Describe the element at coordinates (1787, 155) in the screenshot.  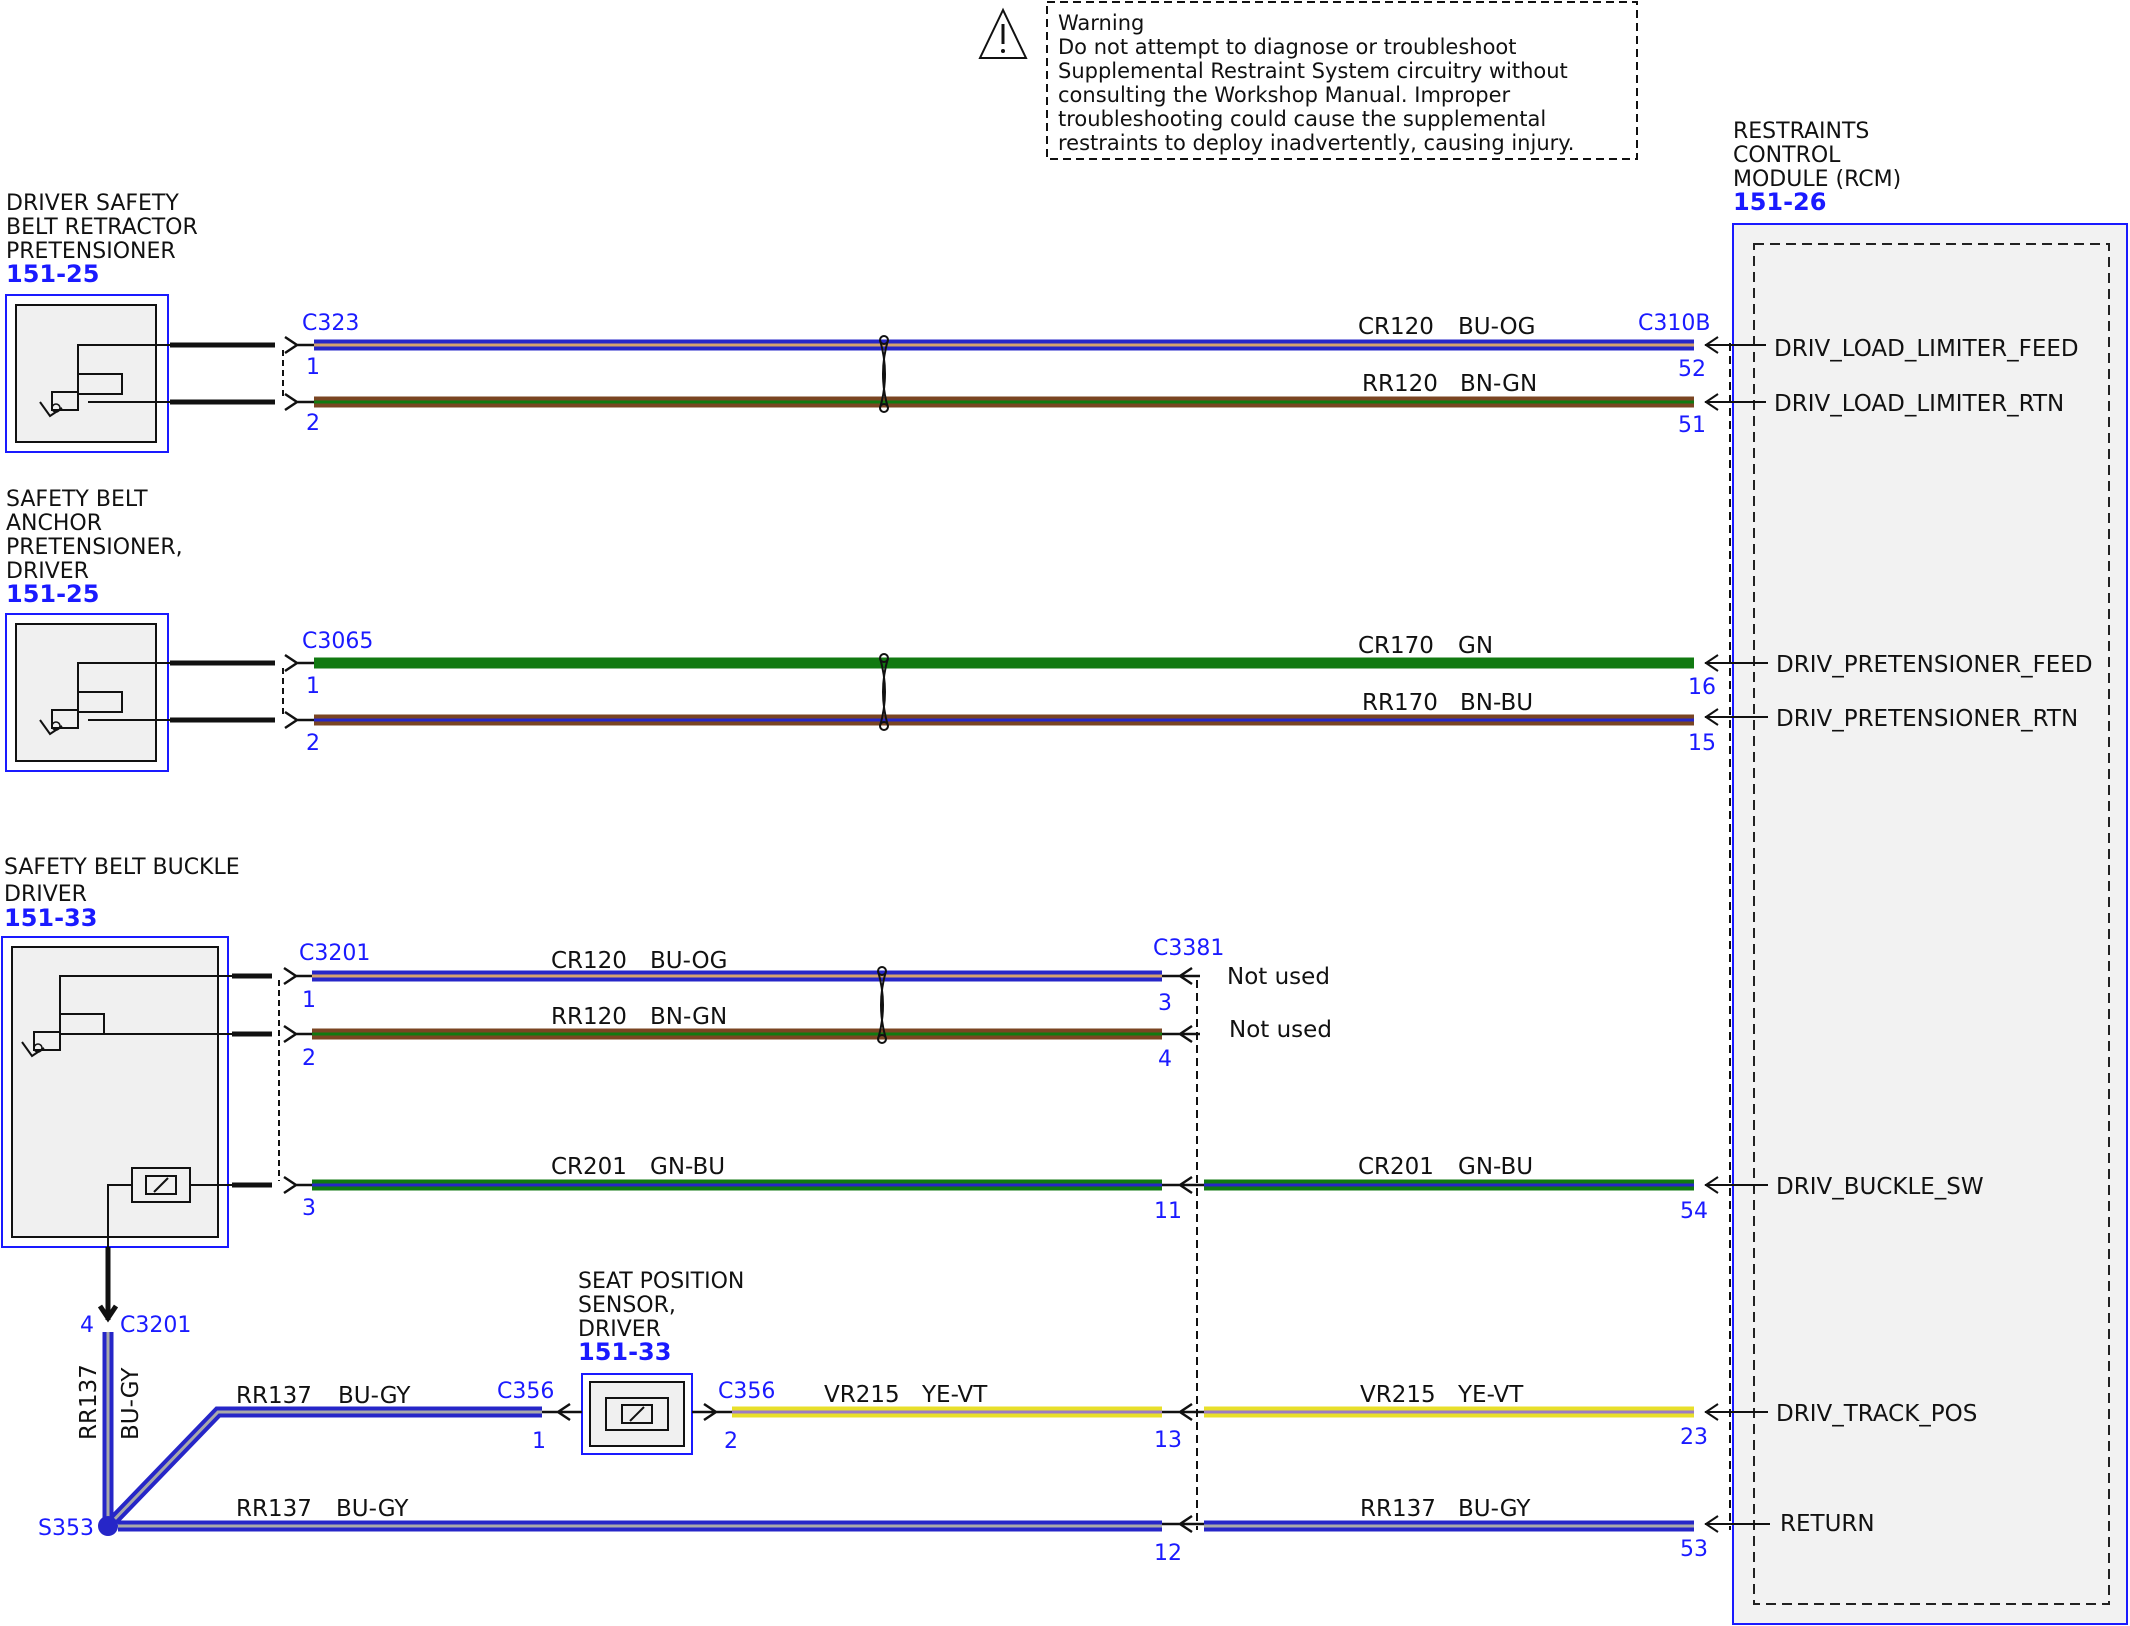
I see `rcm-name-line: CONTROL` at that location.